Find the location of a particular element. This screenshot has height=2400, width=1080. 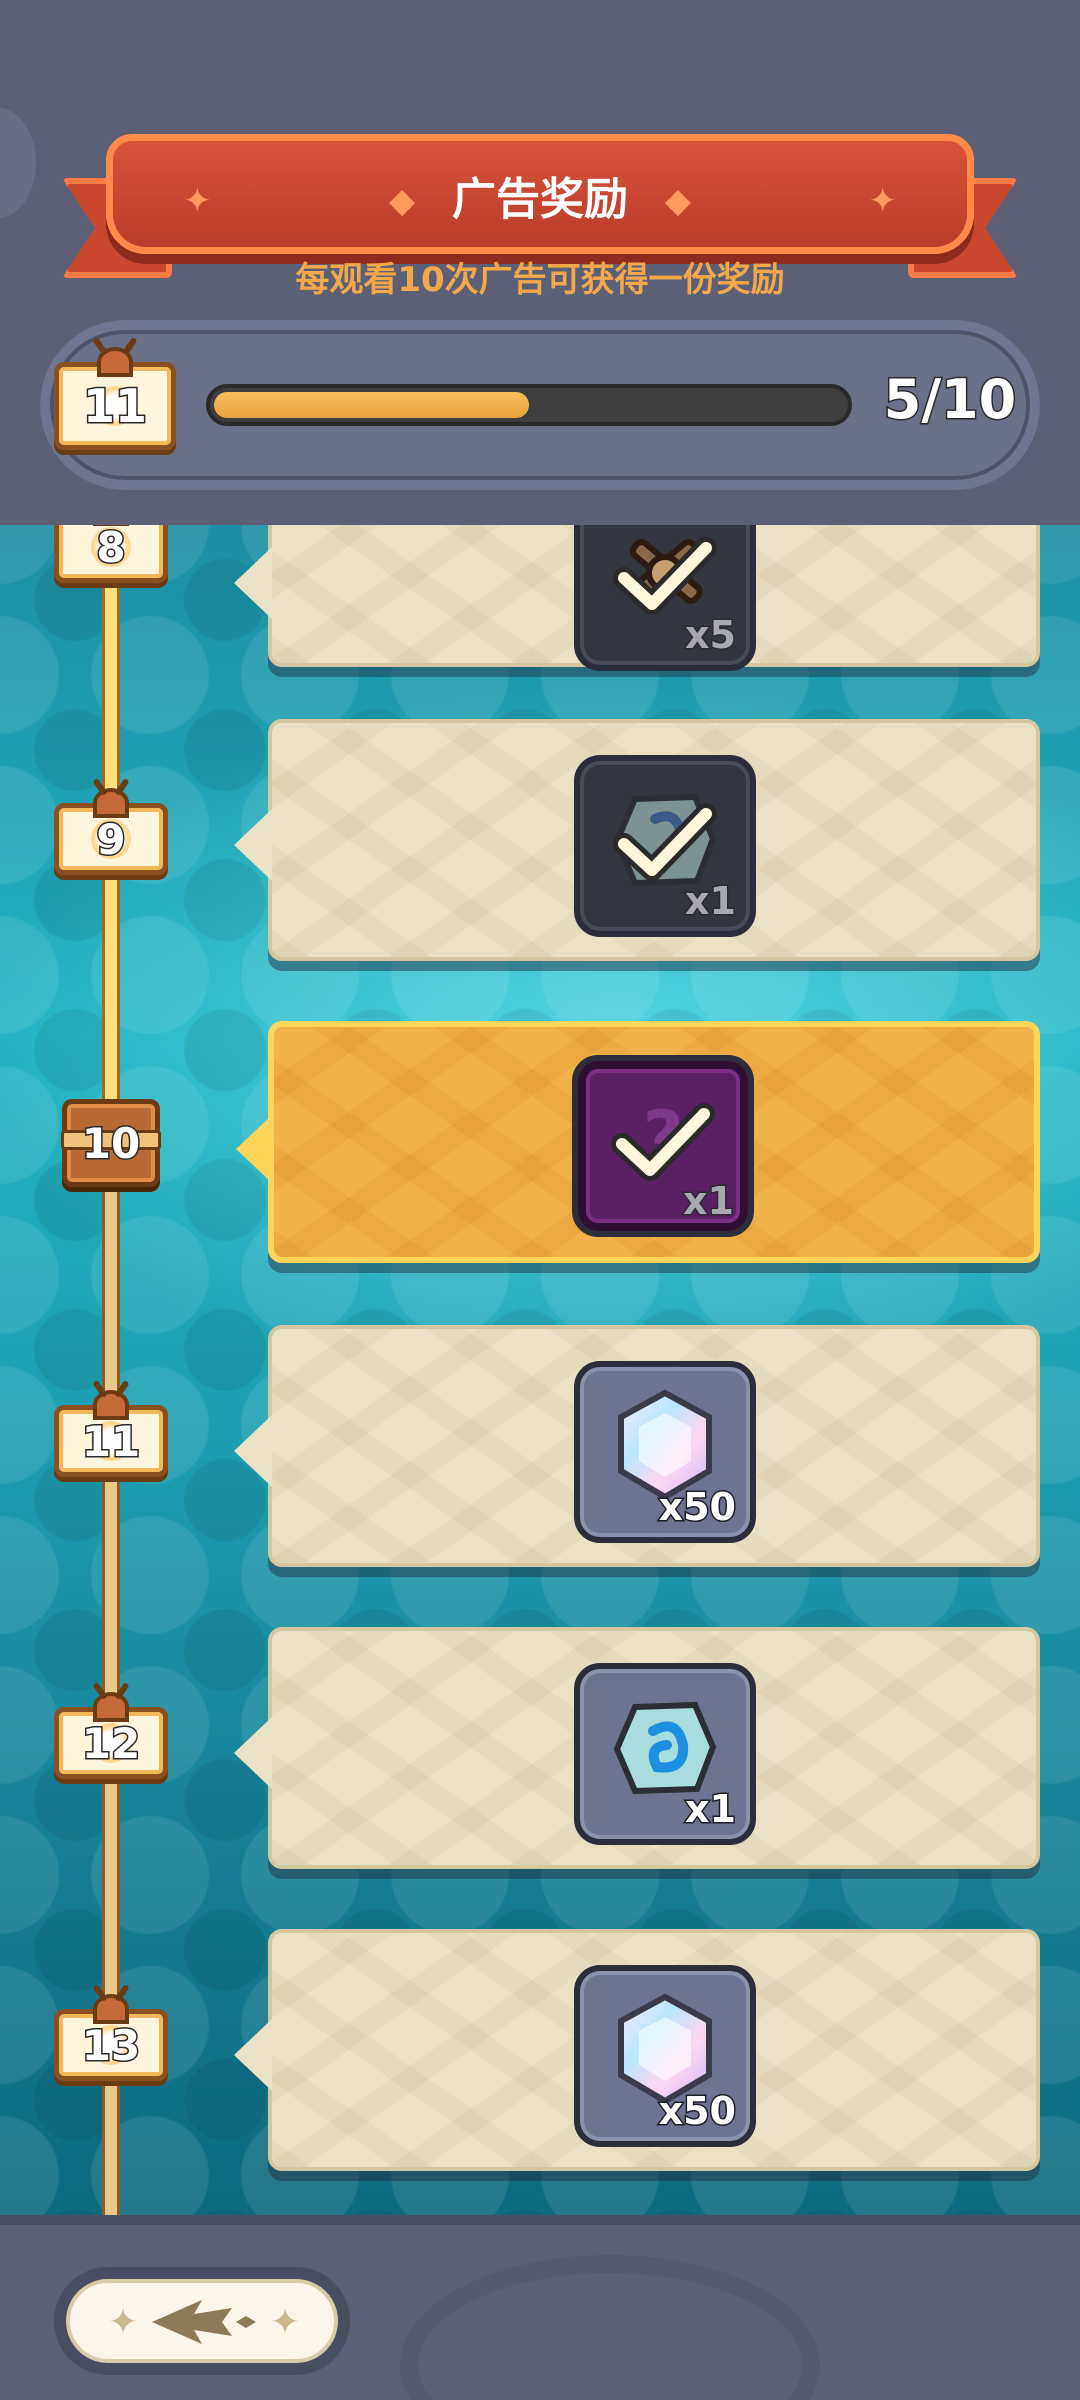

reward-count: x1 is located at coordinates (711, 1809).